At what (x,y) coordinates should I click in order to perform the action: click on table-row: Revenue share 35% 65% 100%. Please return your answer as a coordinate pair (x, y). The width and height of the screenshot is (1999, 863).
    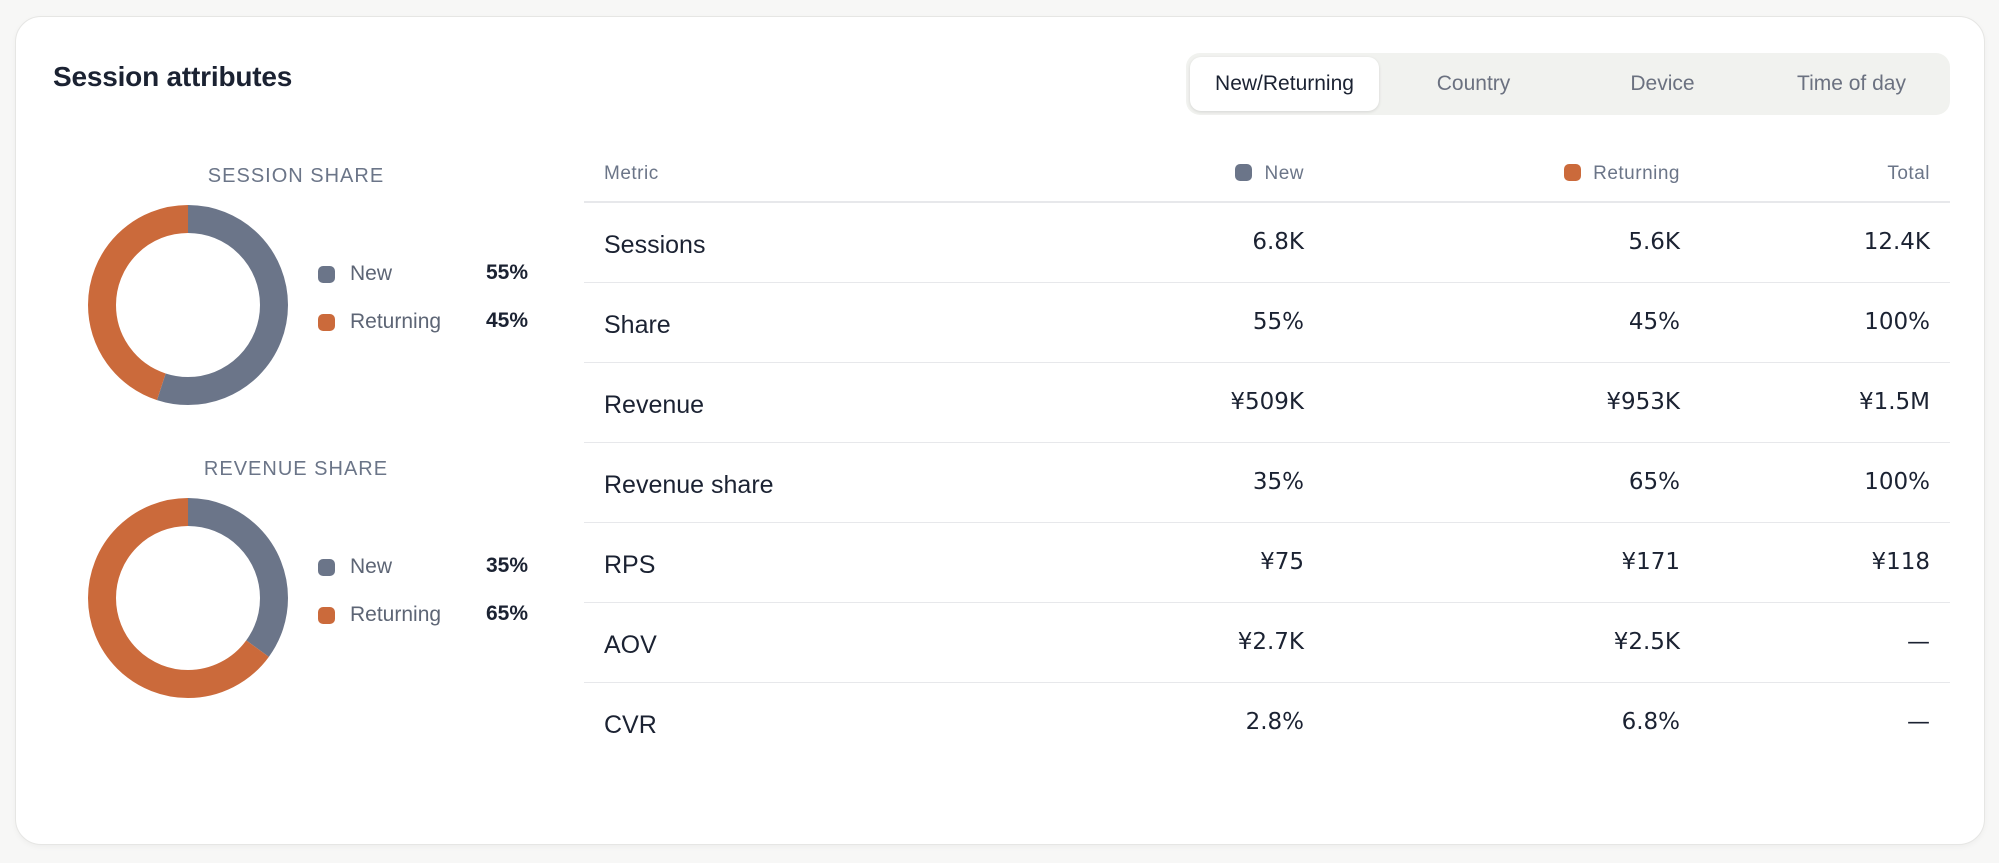
    Looking at the image, I should click on (1267, 483).